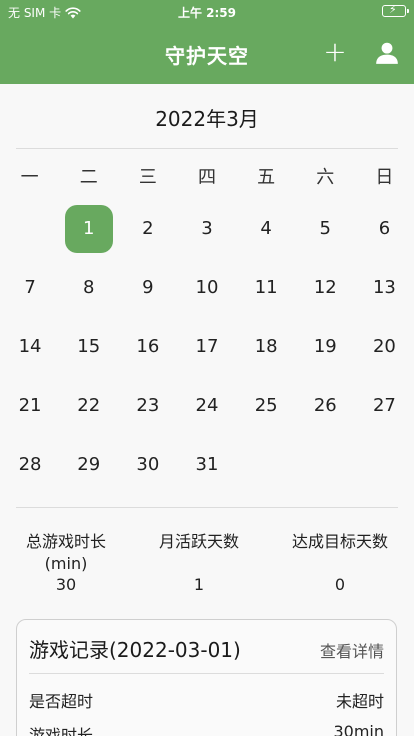 The height and width of the screenshot is (736, 414). Describe the element at coordinates (266, 229) in the screenshot. I see `calendar-day: 4` at that location.